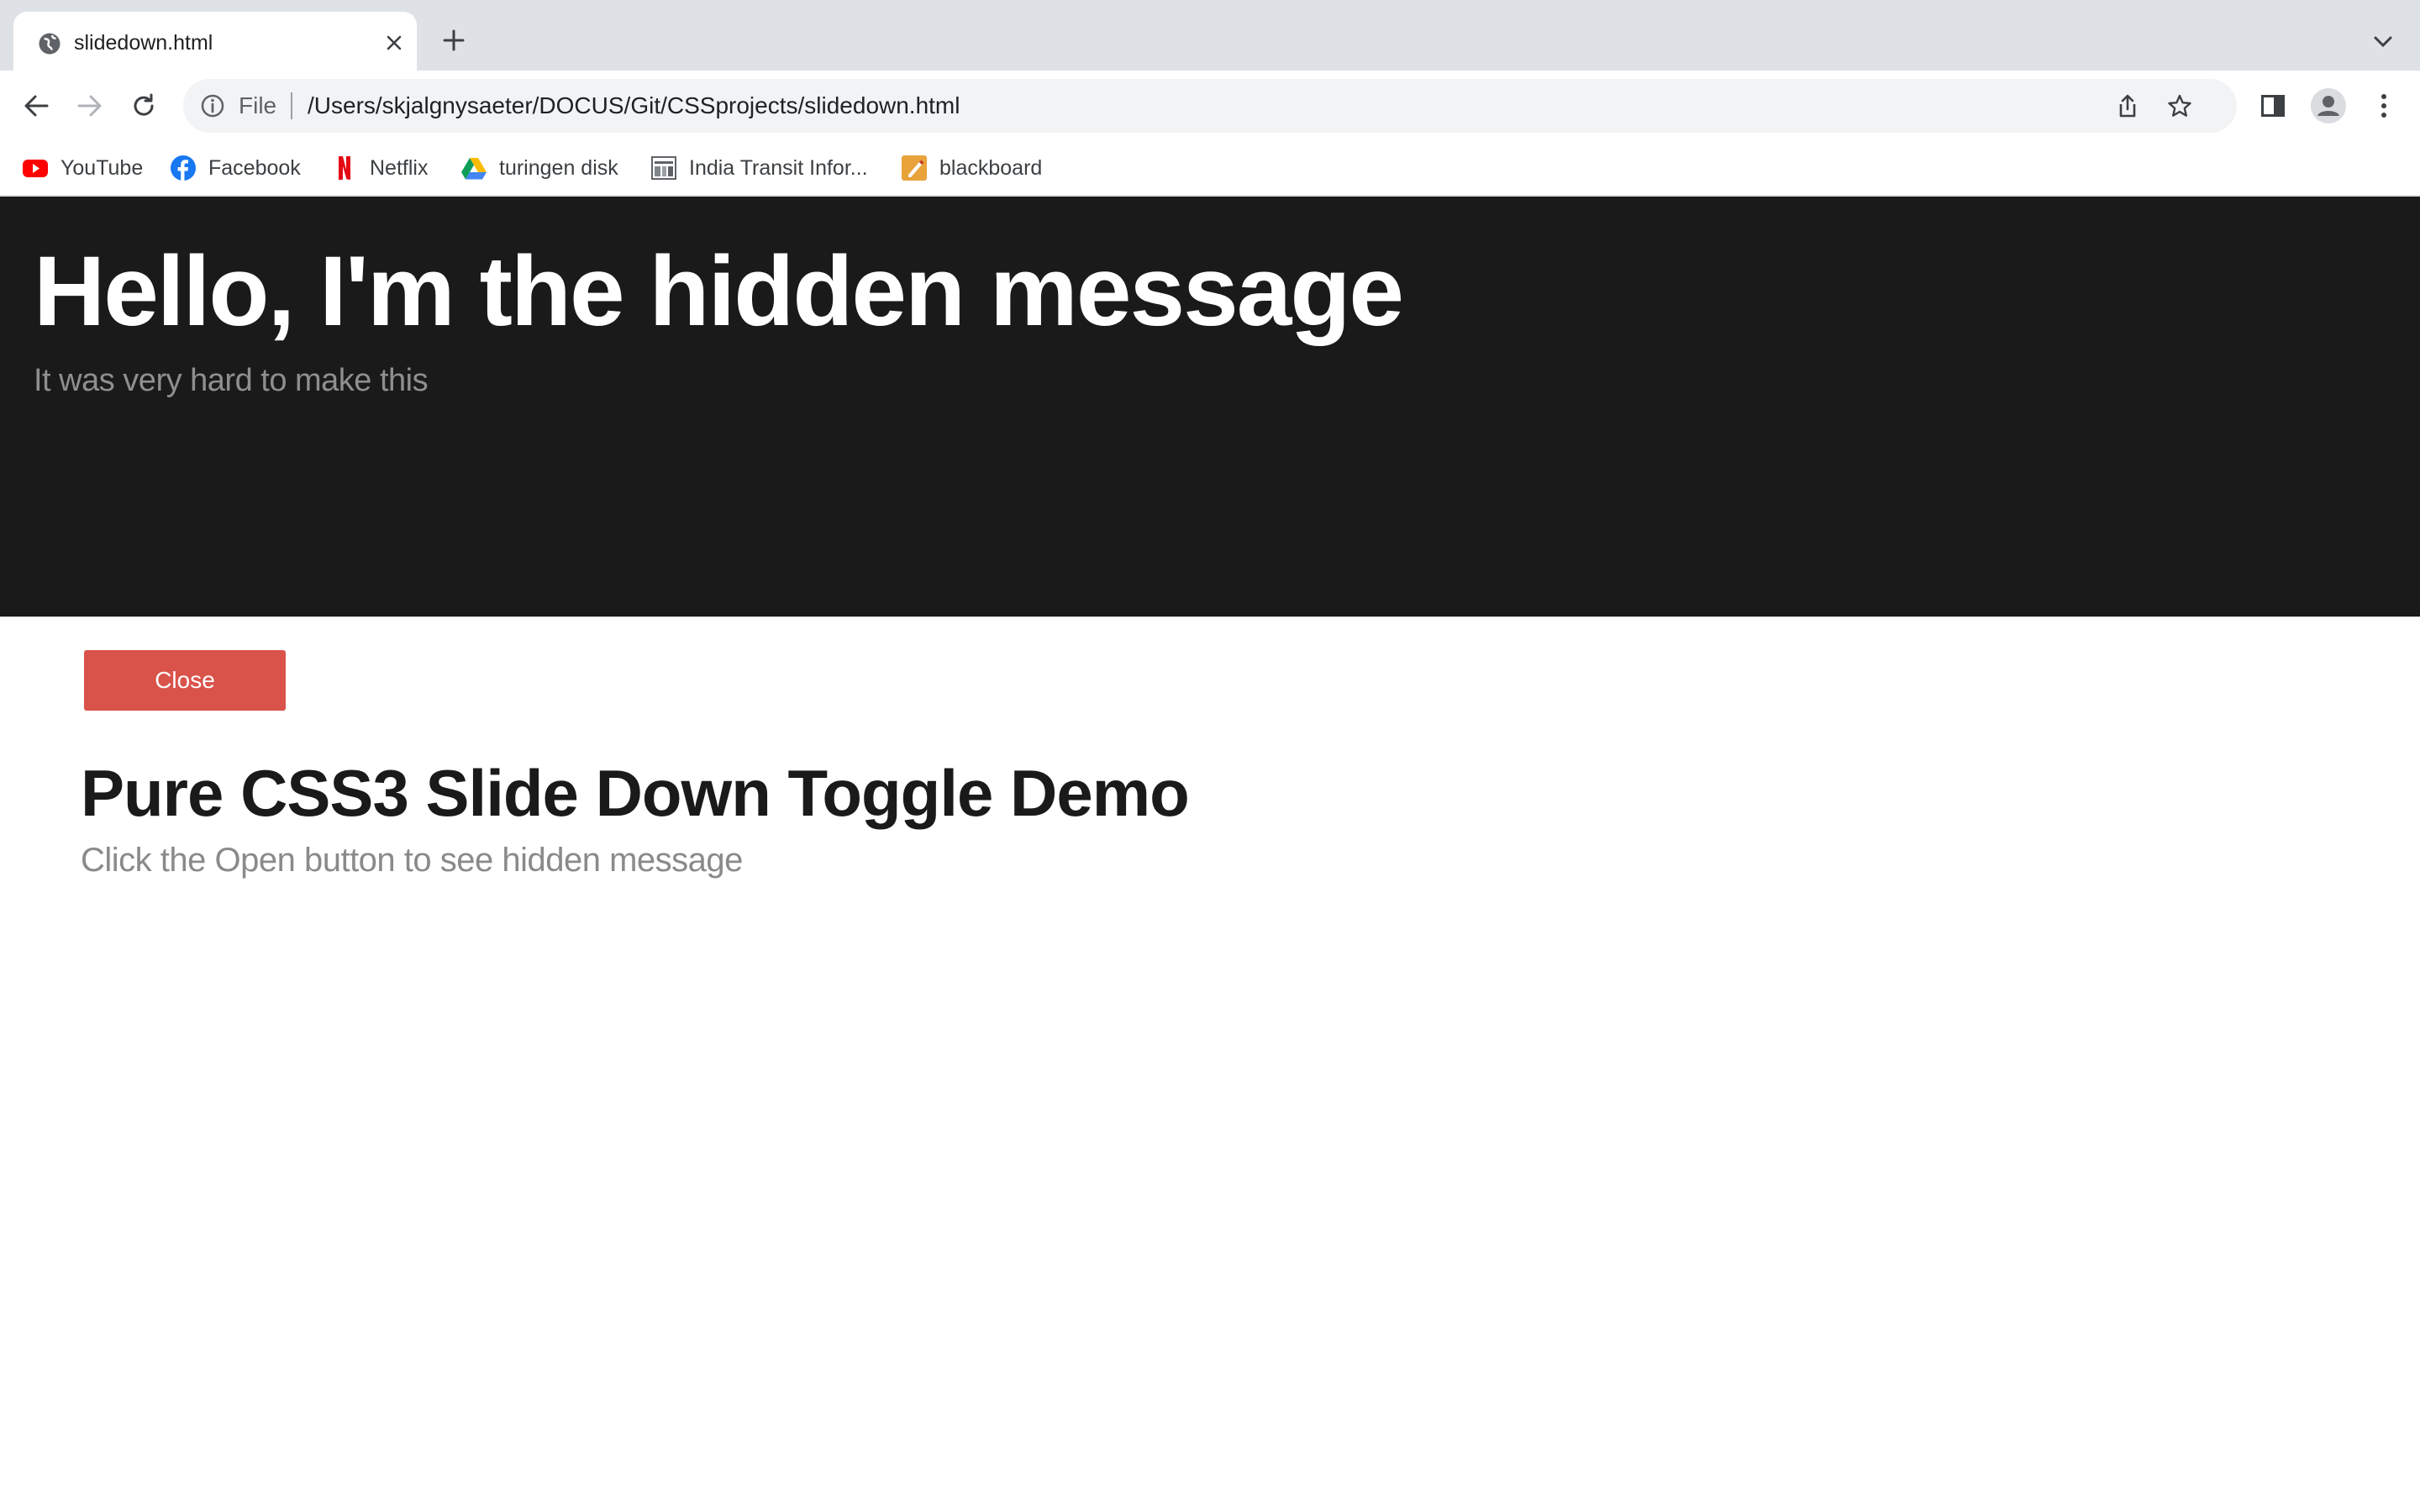  What do you see at coordinates (215, 41) in the screenshot?
I see `browser-tab: slidedown.html` at bounding box center [215, 41].